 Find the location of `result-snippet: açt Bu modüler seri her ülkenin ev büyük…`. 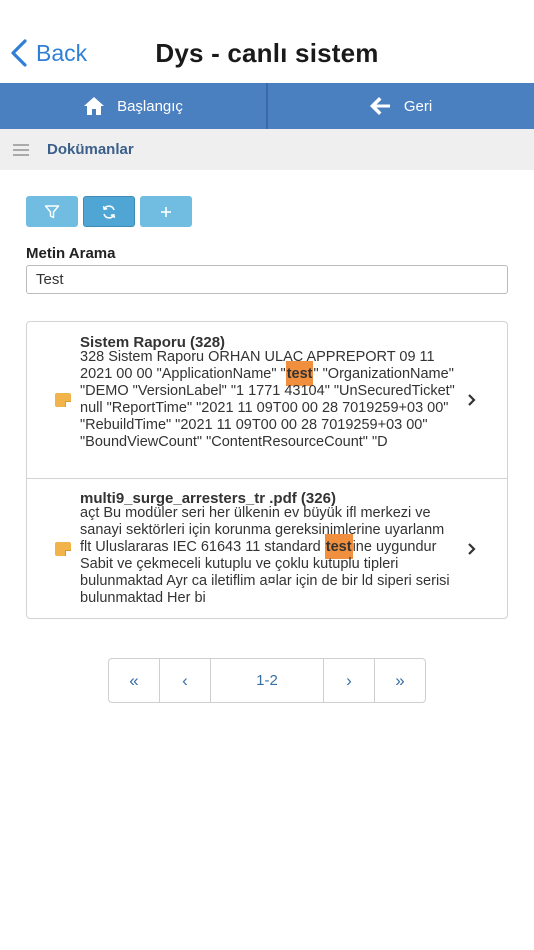

result-snippet: açt Bu modüler seri her ülkenin ev büyük… is located at coordinates (265, 555).